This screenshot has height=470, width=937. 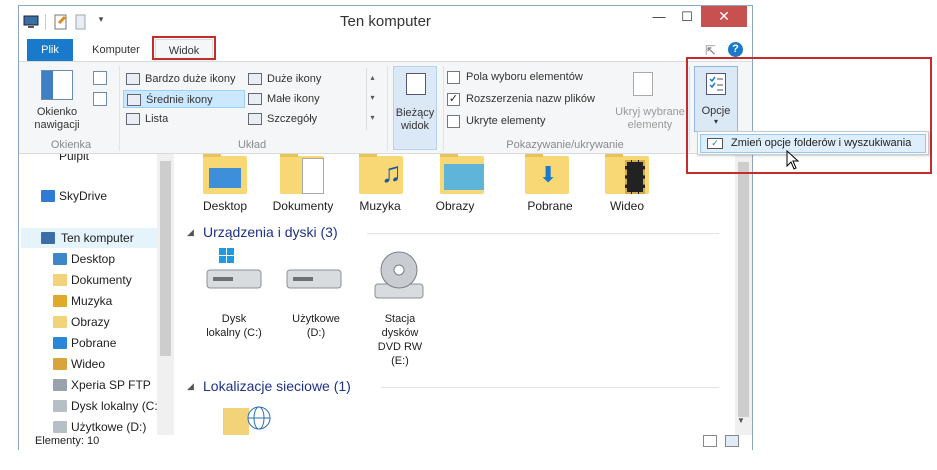 What do you see at coordinates (270, 232) in the screenshot?
I see `devices-header: Urządzenia i dyski (3)` at bounding box center [270, 232].